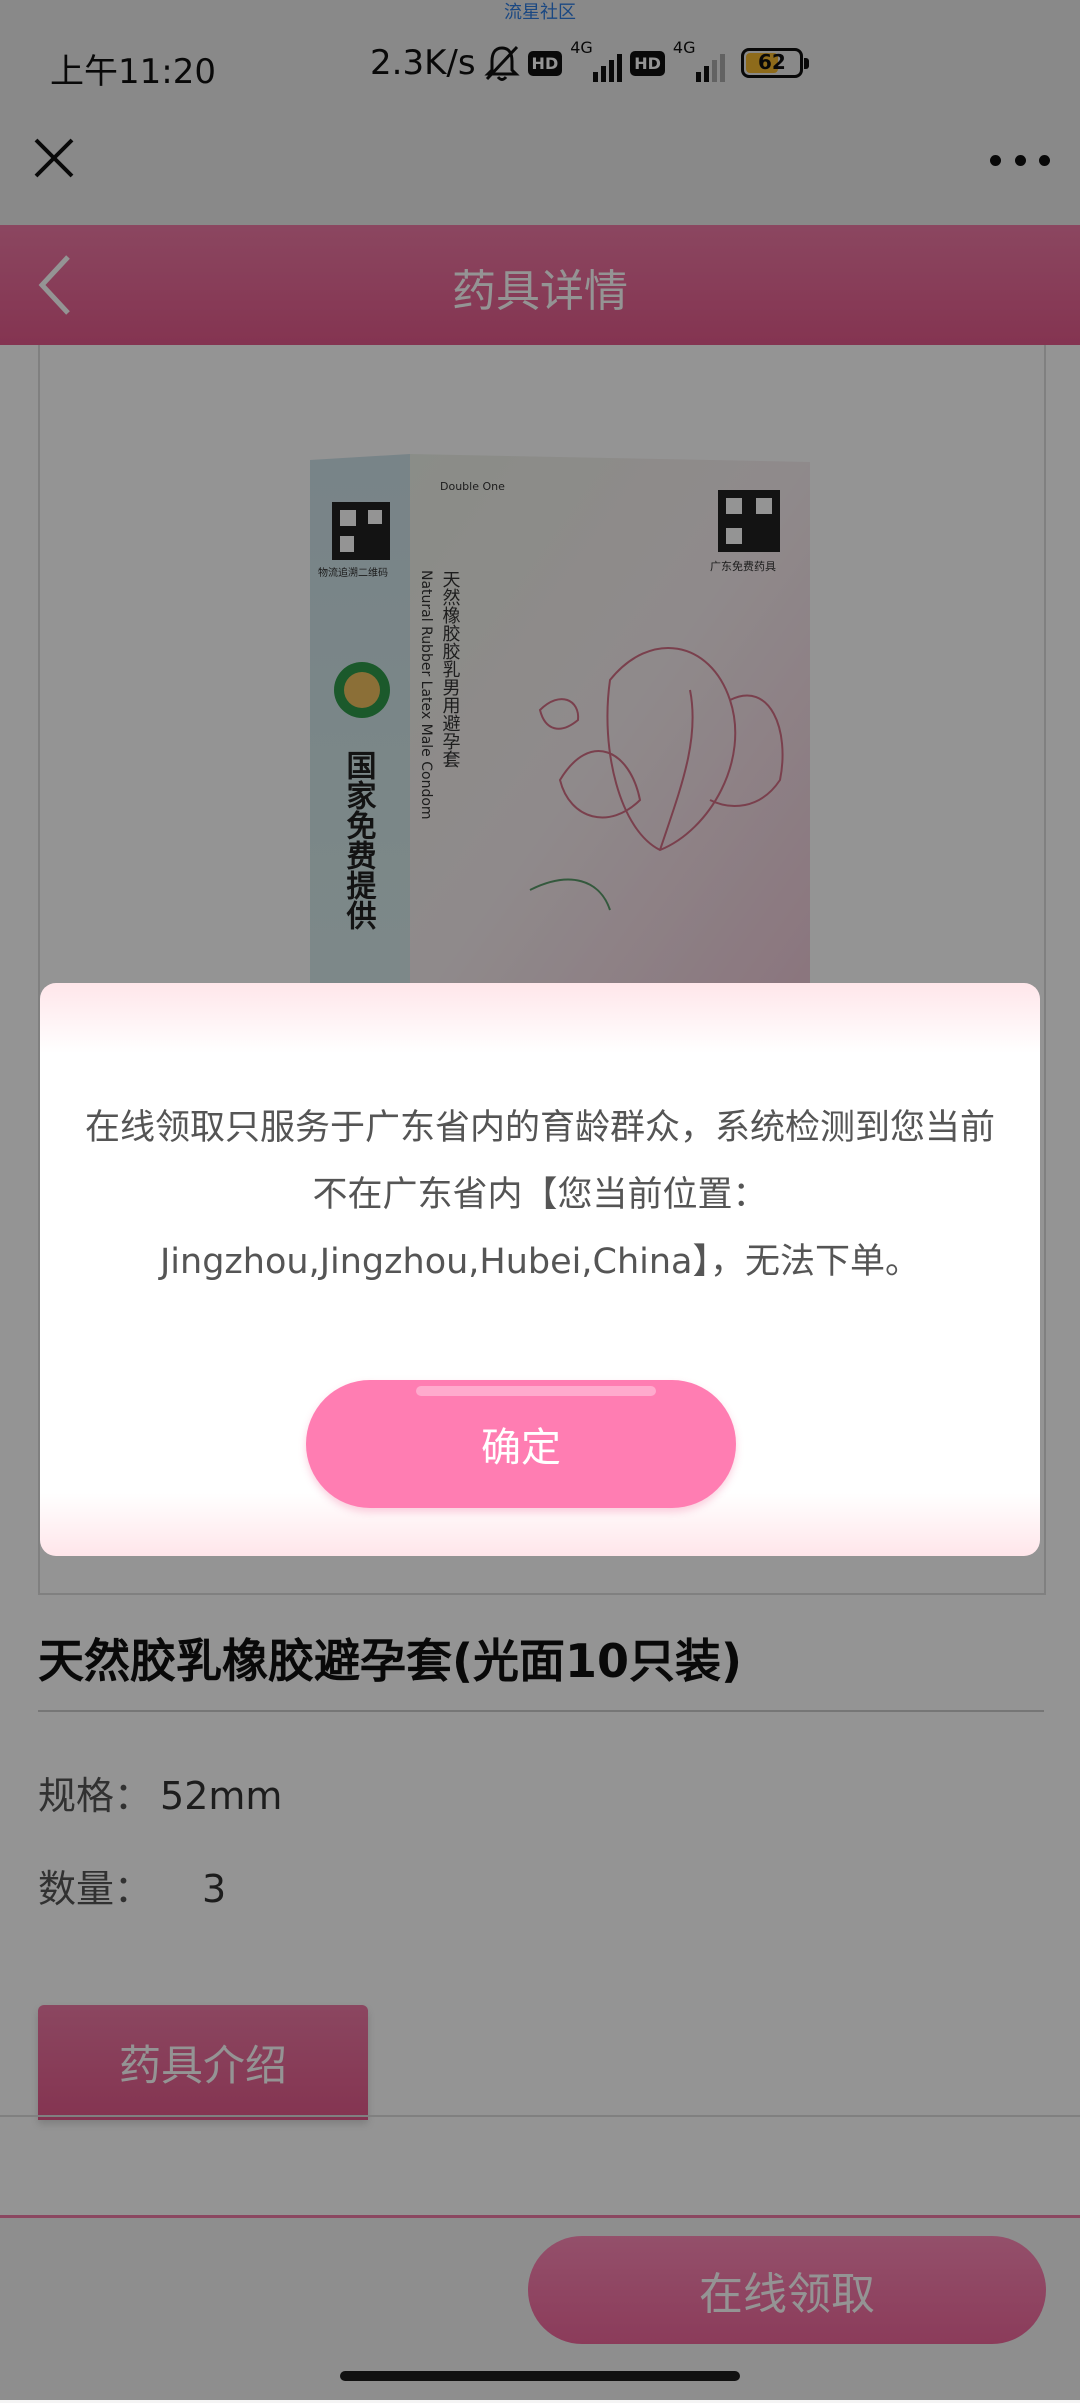  What do you see at coordinates (521, 1448) in the screenshot?
I see `confirm-button-label: 确定` at bounding box center [521, 1448].